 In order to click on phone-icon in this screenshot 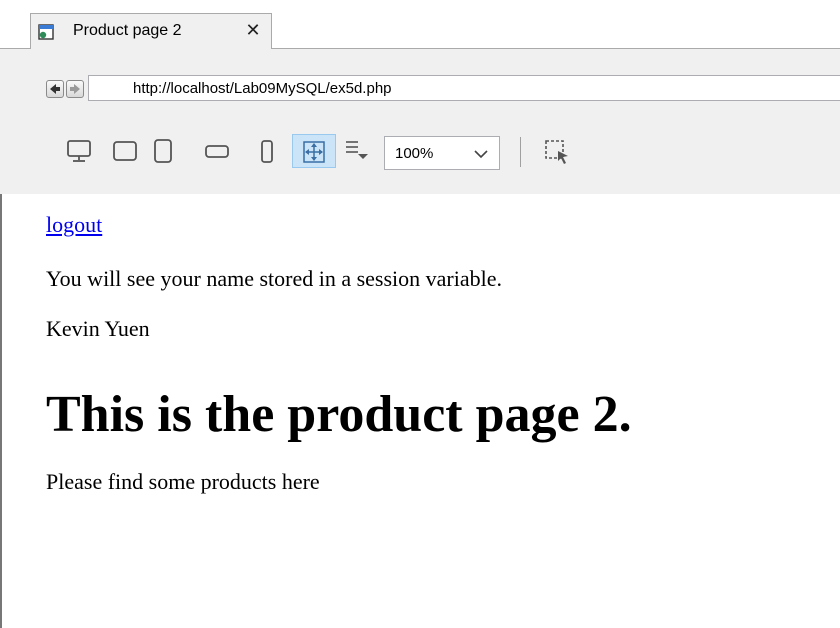, I will do `click(267, 151)`.